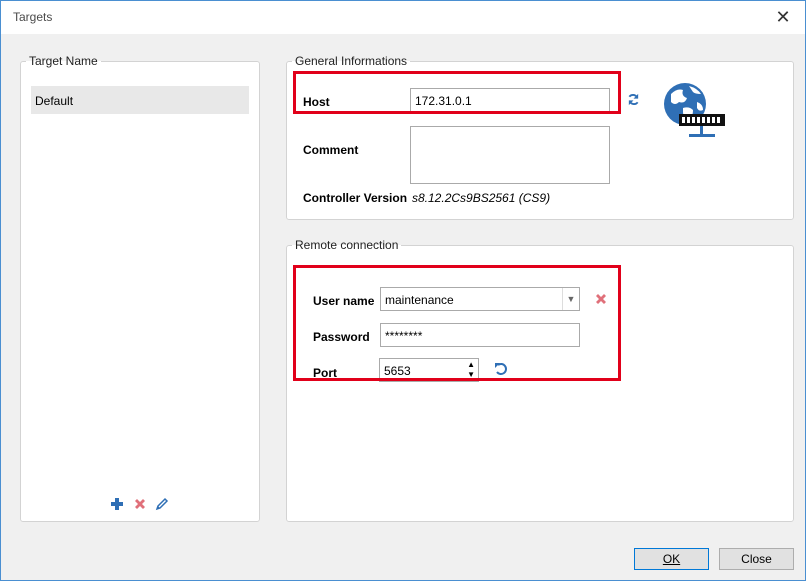 This screenshot has height=581, width=806. What do you see at coordinates (783, 17) in the screenshot?
I see `close-window-button: ✕` at bounding box center [783, 17].